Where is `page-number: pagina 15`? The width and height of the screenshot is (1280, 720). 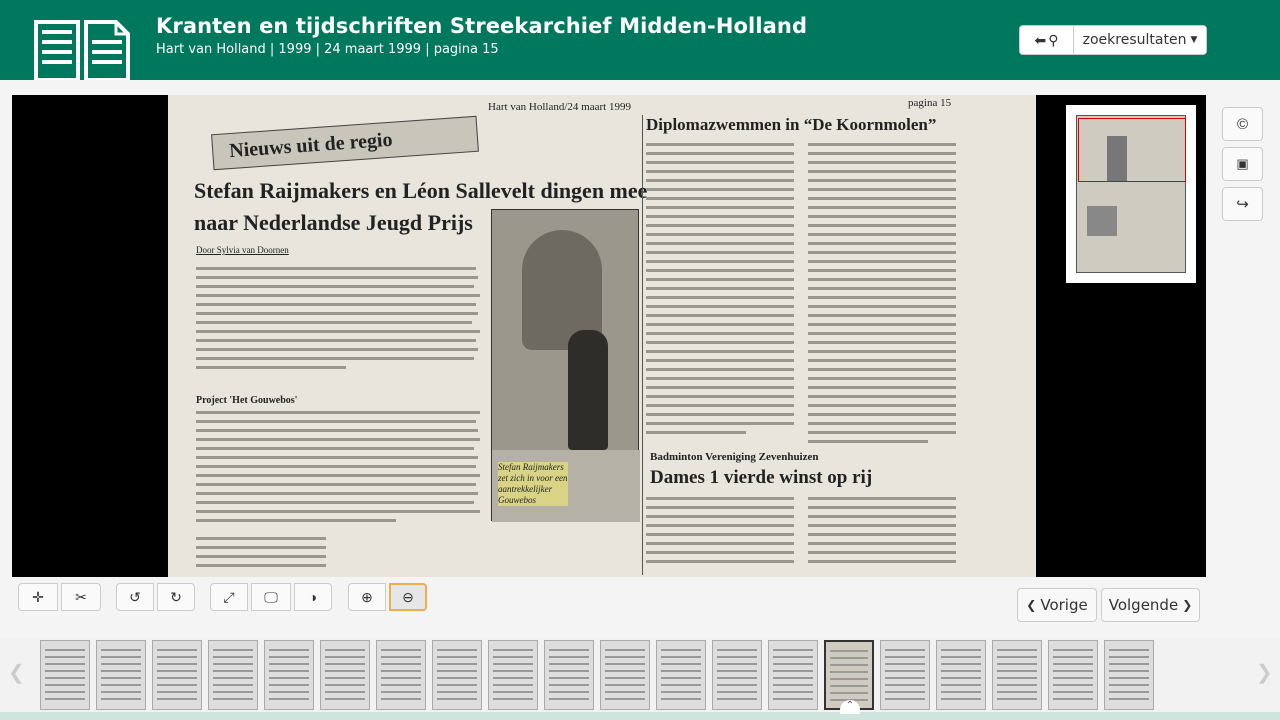 page-number: pagina 15 is located at coordinates (930, 103).